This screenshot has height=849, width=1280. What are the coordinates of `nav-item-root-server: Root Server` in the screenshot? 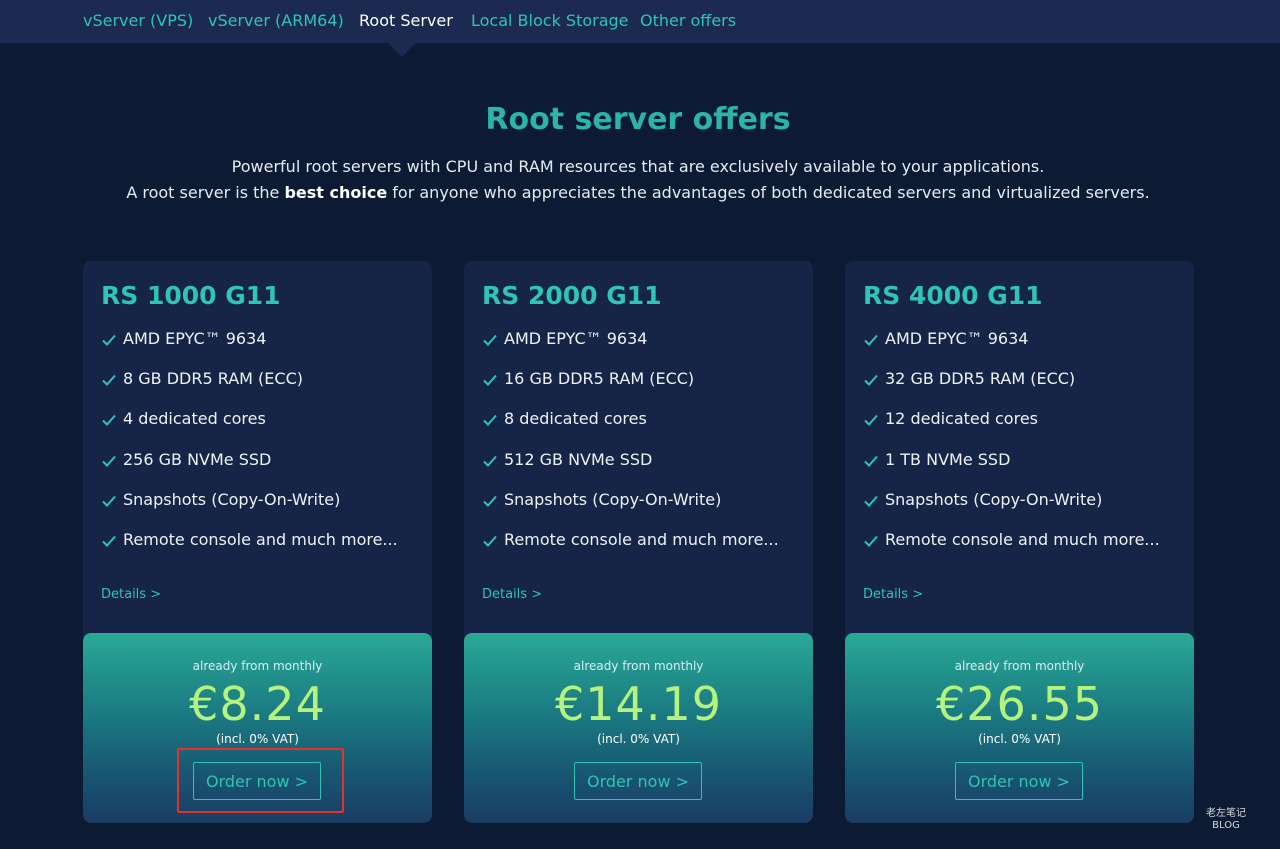 It's located at (406, 20).